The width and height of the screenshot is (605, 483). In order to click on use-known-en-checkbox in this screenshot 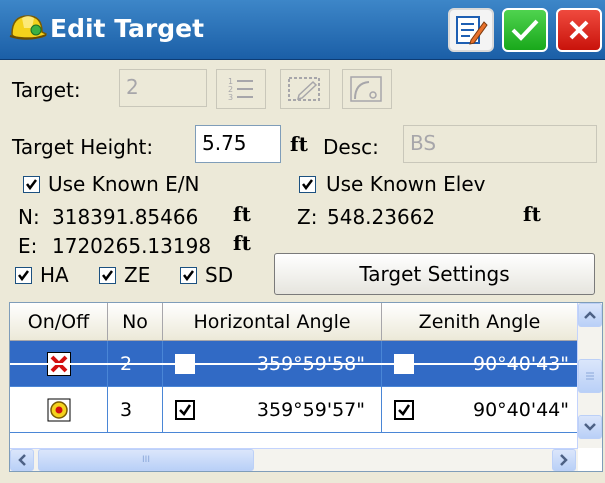, I will do `click(31, 184)`.